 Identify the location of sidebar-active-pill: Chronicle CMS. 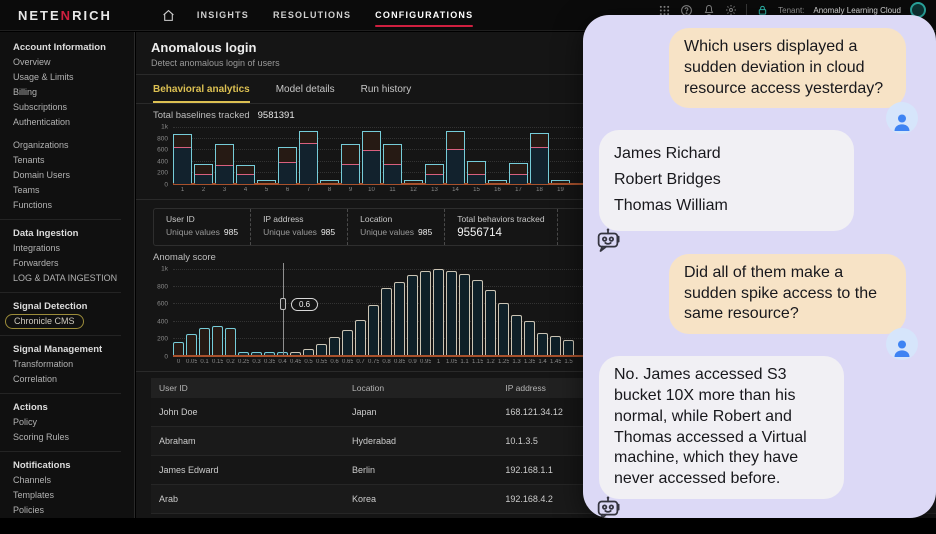
(44, 321).